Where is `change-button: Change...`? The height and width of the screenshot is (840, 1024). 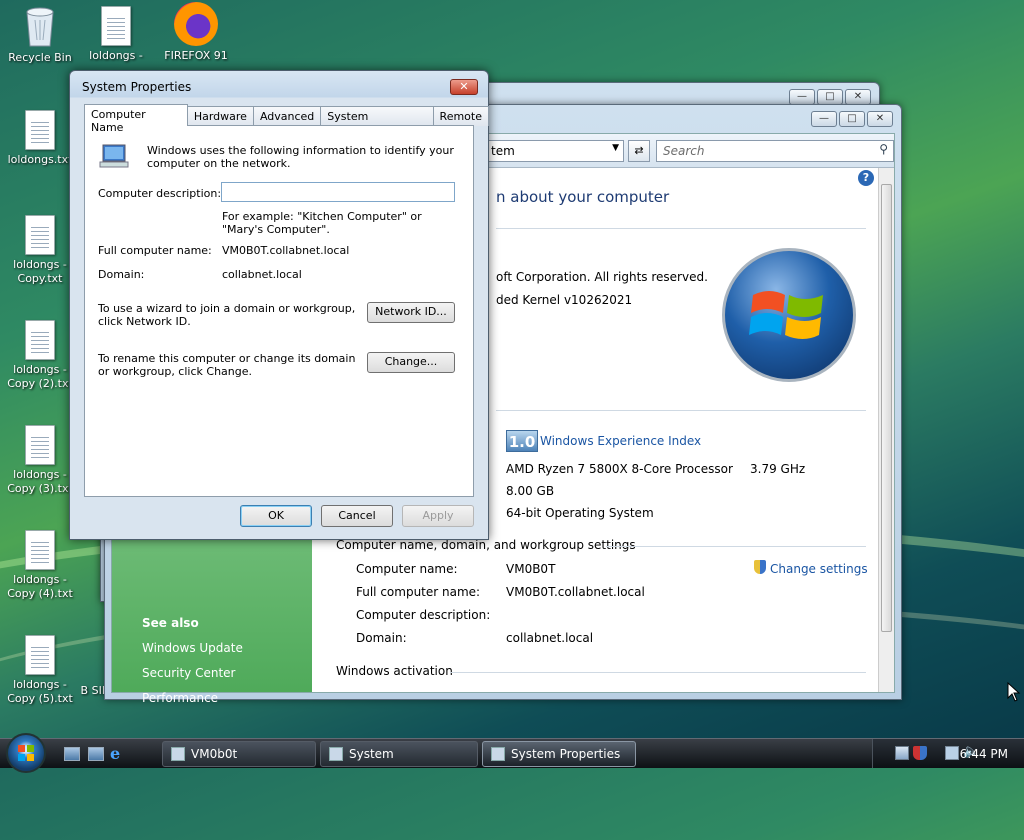 change-button: Change... is located at coordinates (411, 362).